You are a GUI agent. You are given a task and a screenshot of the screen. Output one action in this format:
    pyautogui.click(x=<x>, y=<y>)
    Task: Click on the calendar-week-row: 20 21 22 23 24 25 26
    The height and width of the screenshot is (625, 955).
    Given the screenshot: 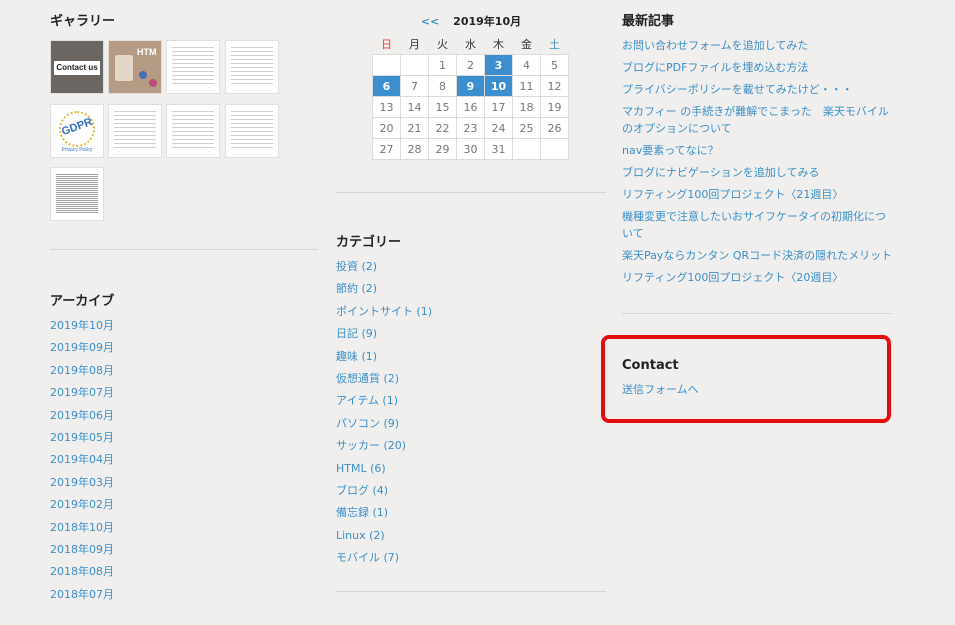 What is the action you would take?
    pyautogui.click(x=470, y=128)
    